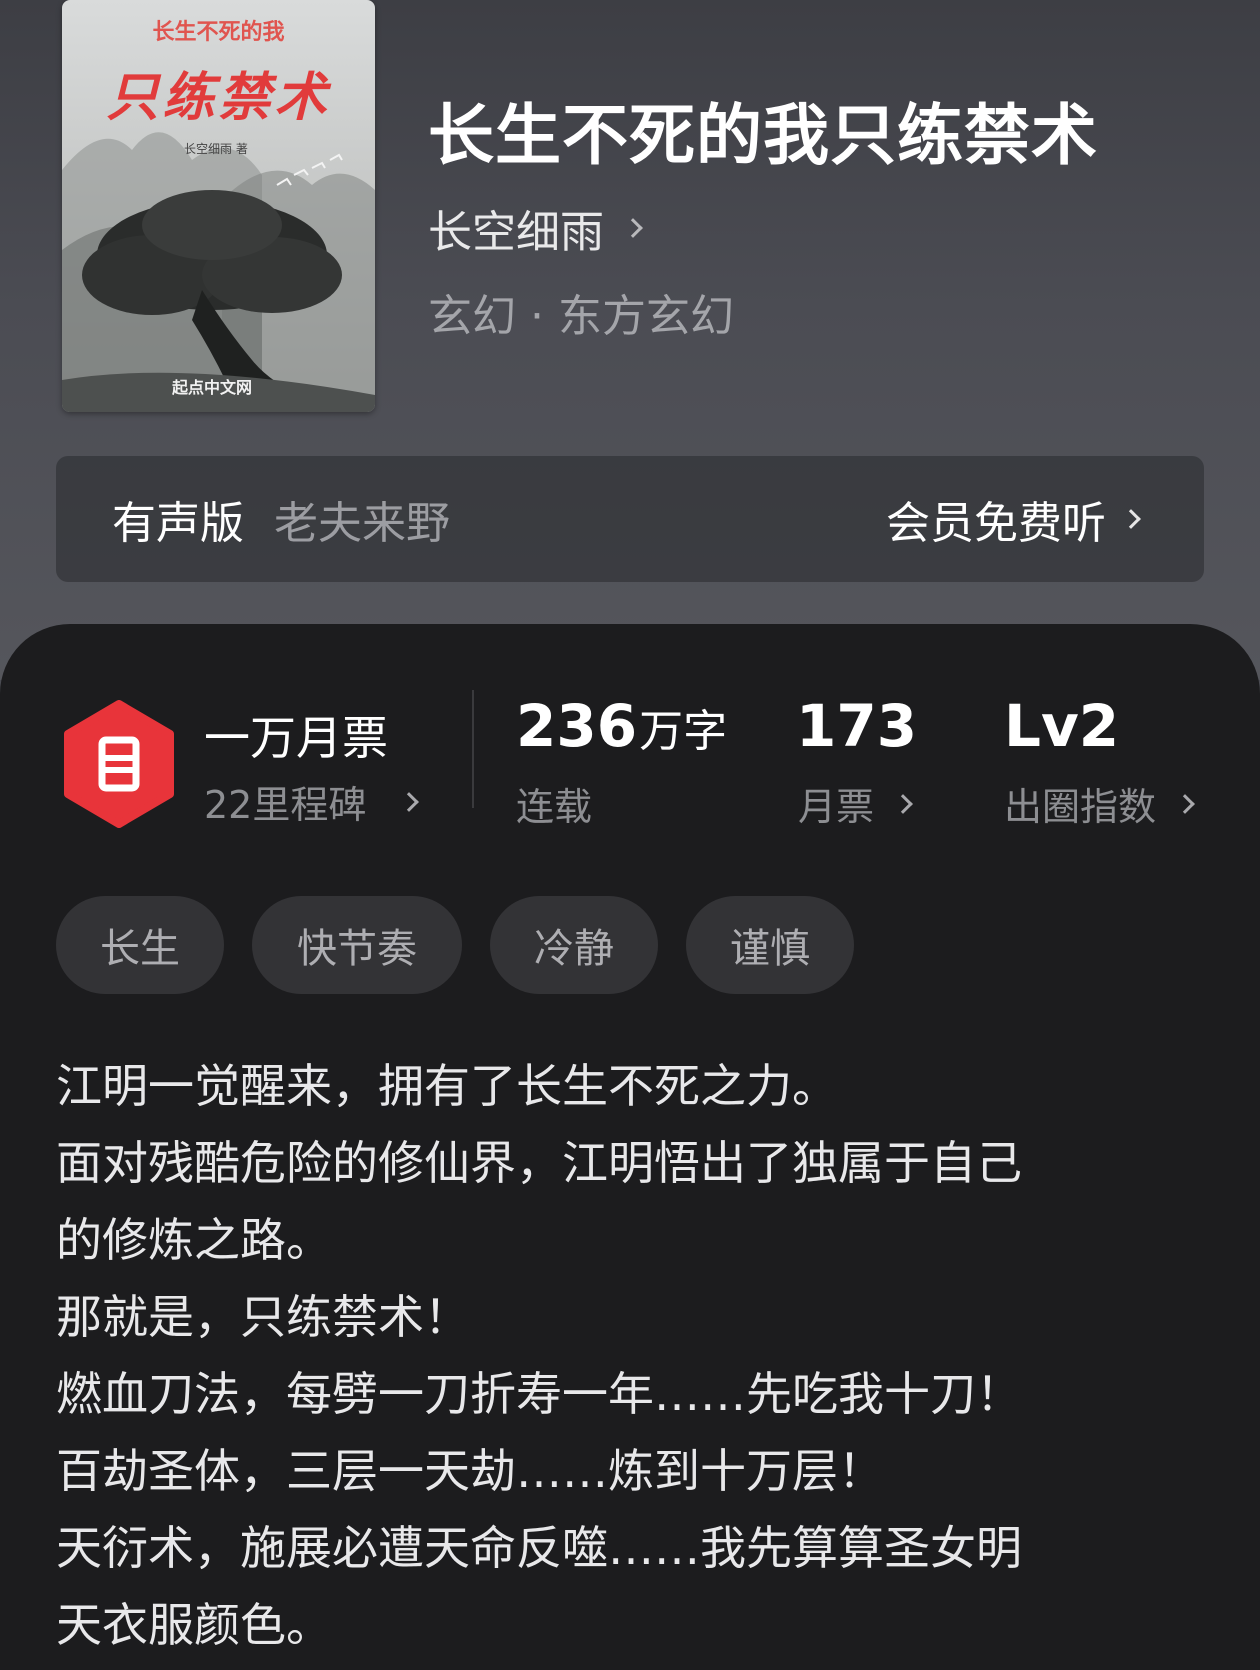 This screenshot has height=1670, width=1260. I want to click on cover-top-title: 长生不死的我, so click(218, 32).